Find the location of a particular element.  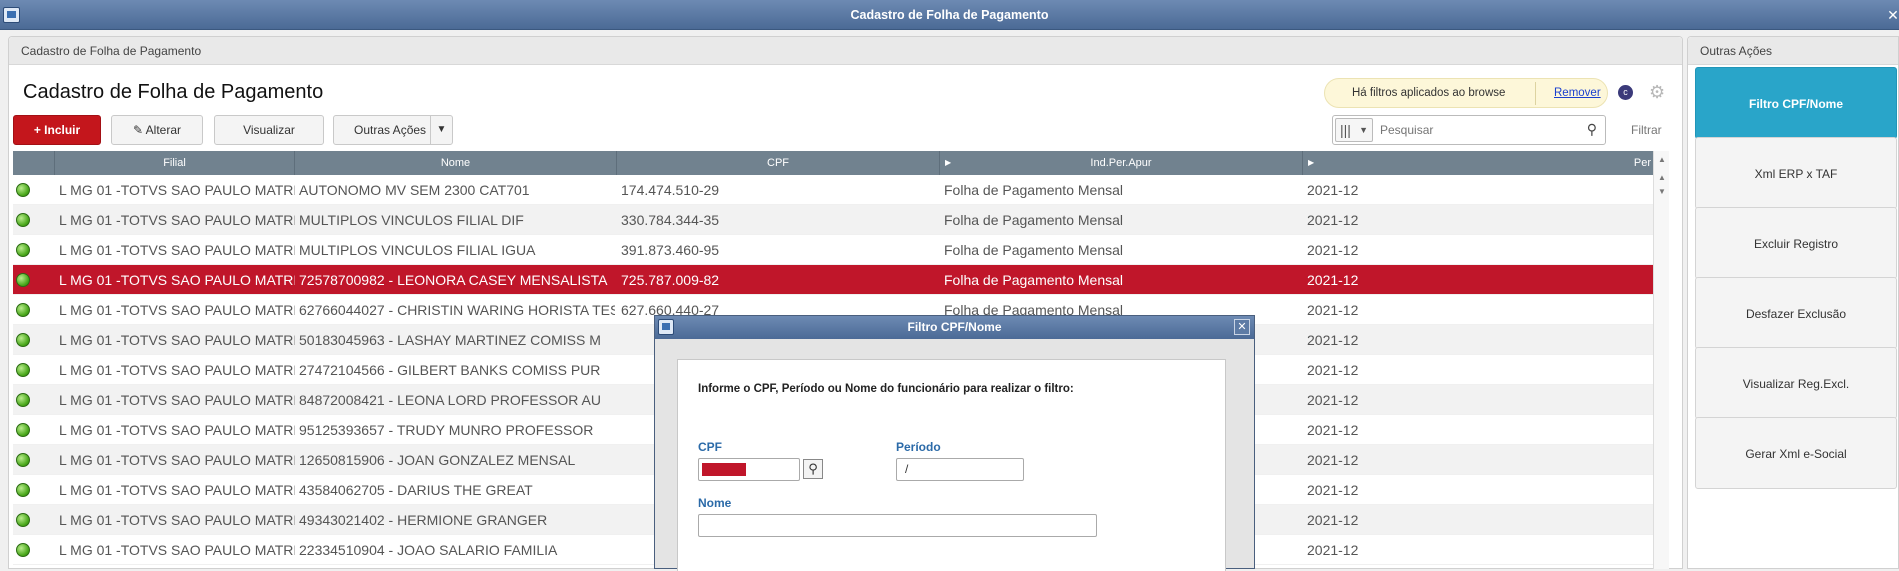

filter-notice: Há filtros aplicados ao browse Remover is located at coordinates (1466, 93).